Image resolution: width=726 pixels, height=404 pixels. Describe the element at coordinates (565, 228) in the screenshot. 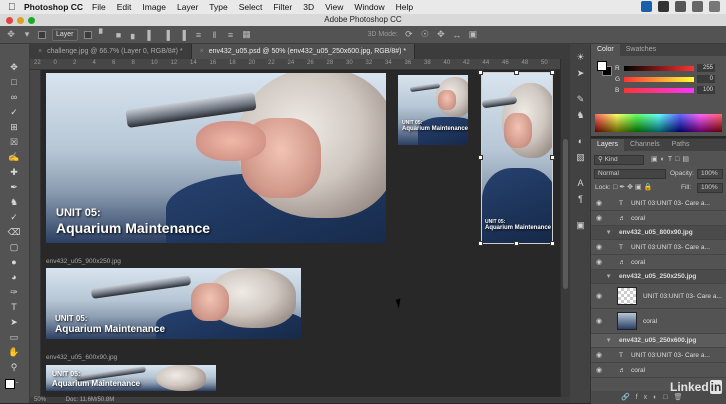

I see `vertical-scrollbar` at that location.